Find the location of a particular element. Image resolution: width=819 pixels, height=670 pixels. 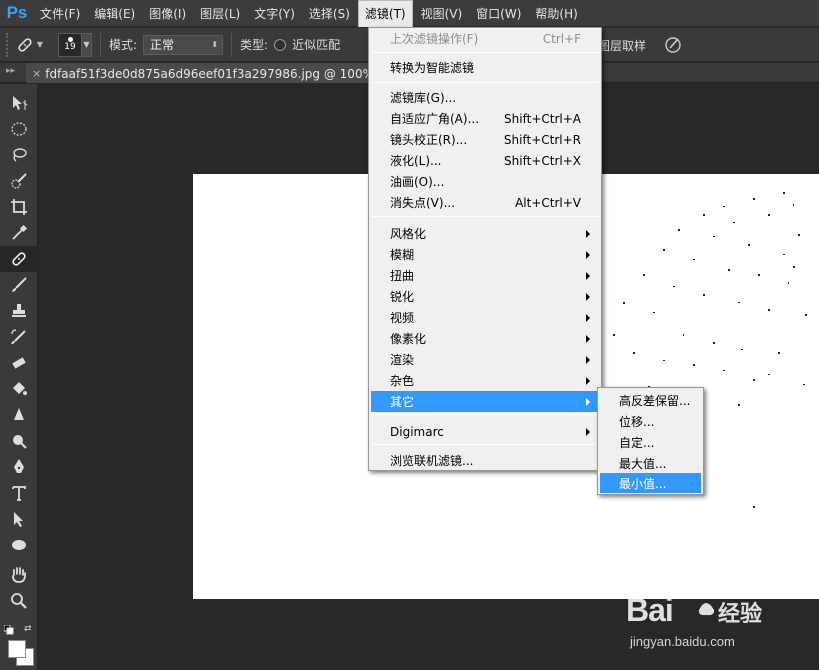

menu-vanishing-point: 消失点(V)... Alt+Ctrl+V is located at coordinates (485, 202).